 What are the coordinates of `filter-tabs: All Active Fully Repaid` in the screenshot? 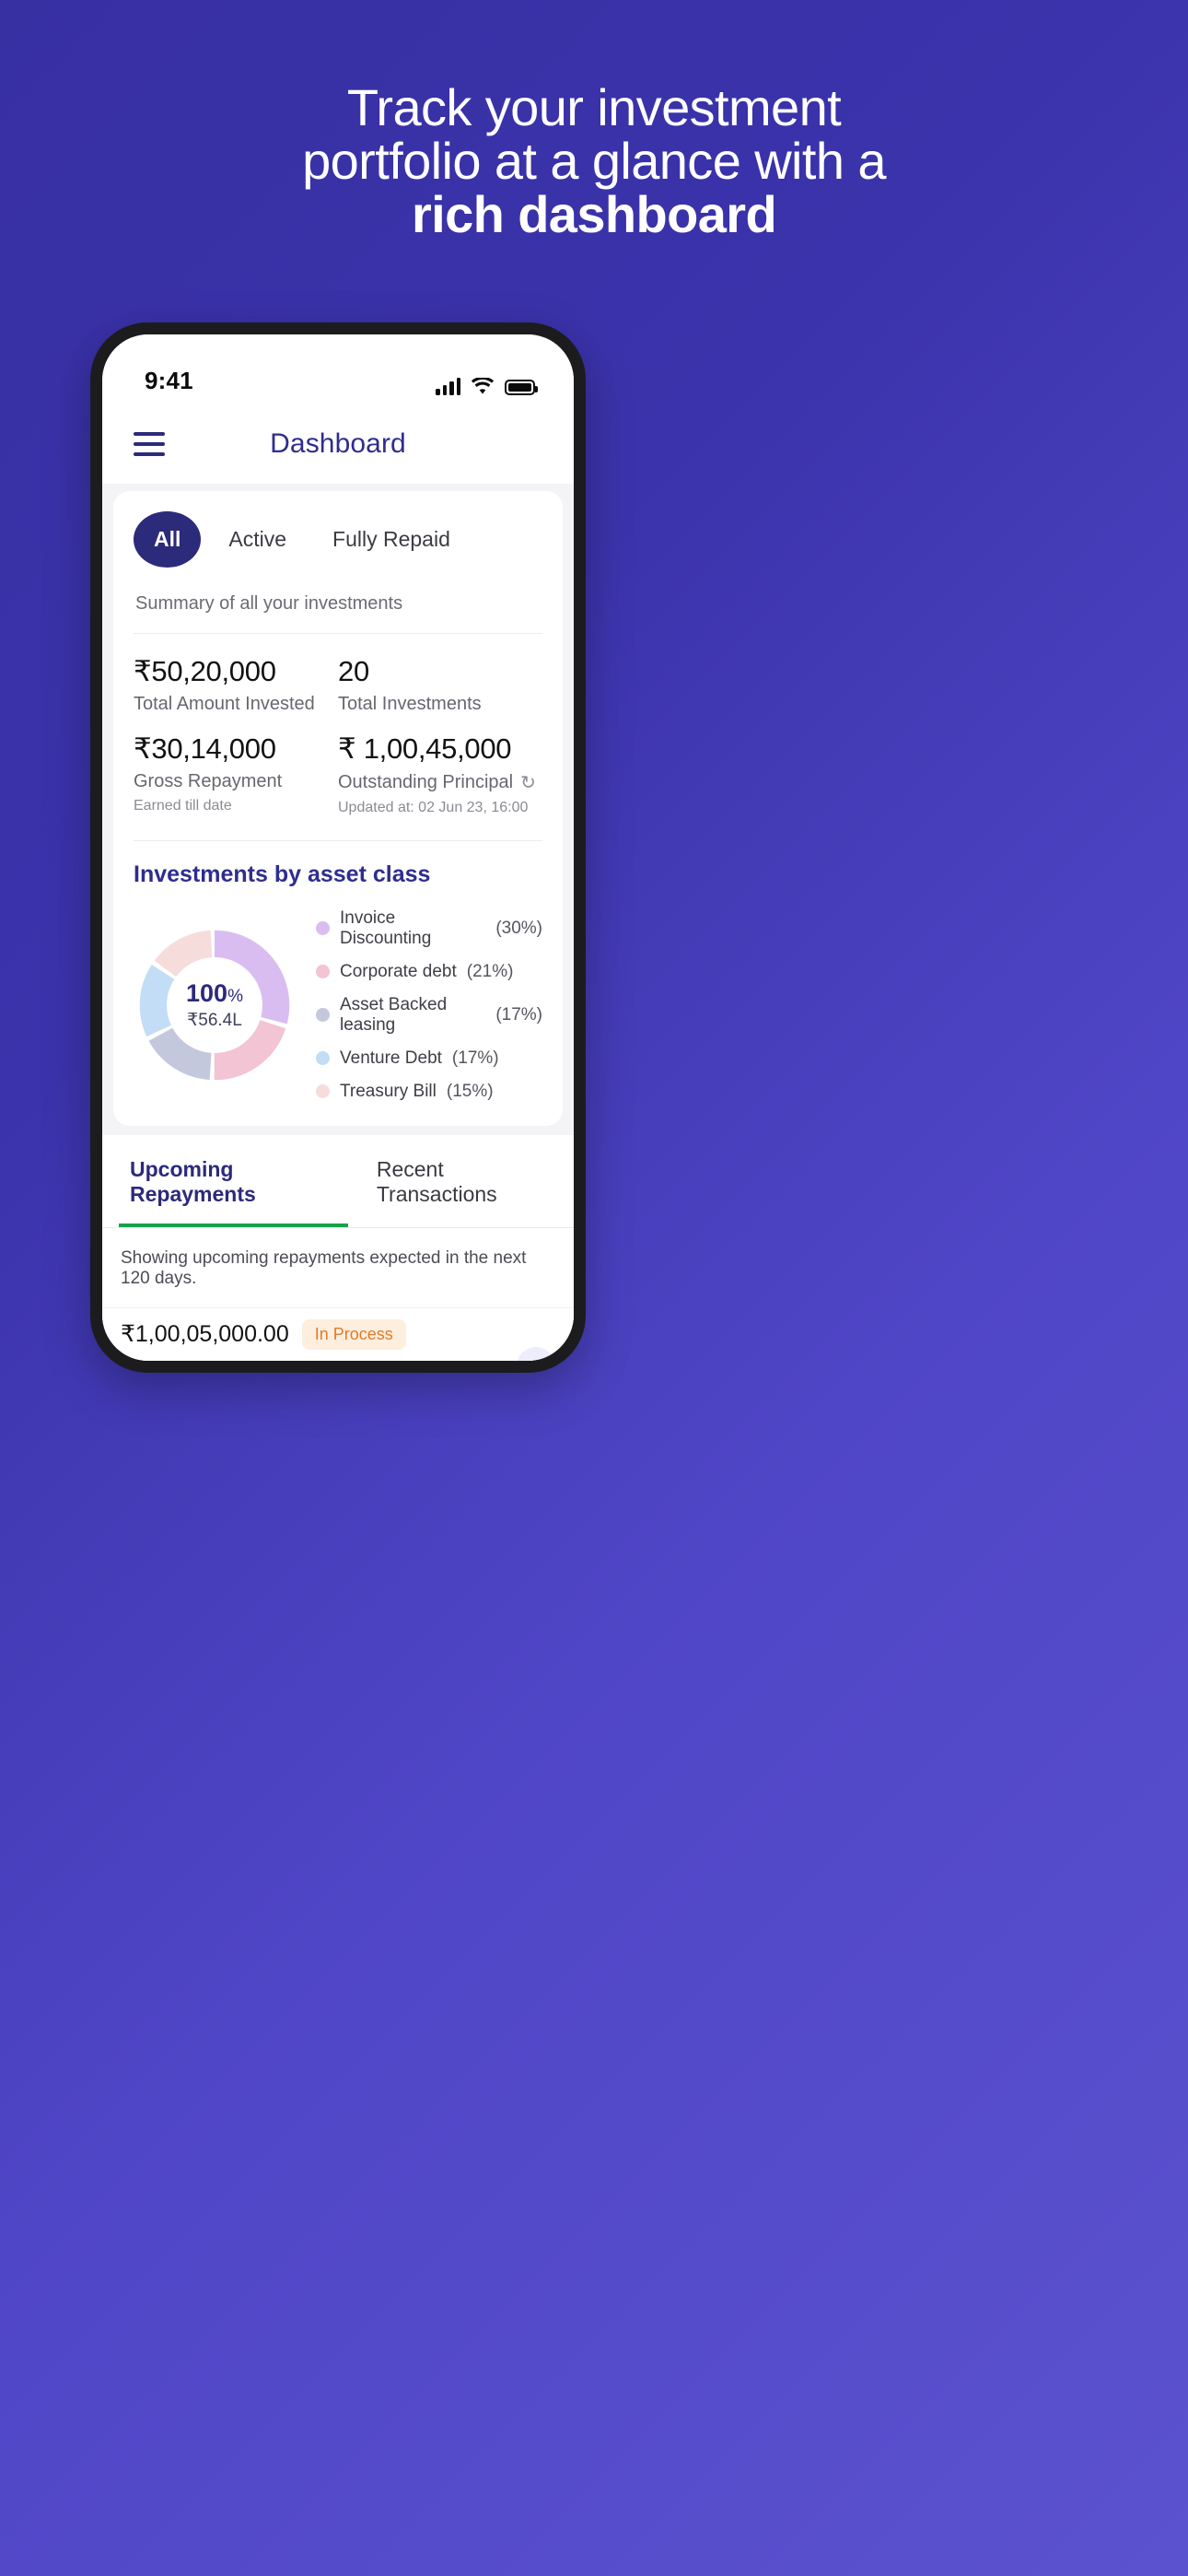 It's located at (338, 539).